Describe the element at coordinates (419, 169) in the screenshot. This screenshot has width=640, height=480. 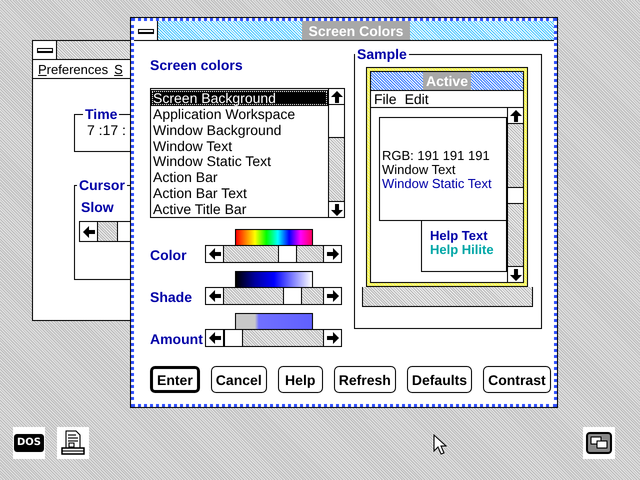
I see `sample-text: Window Text` at that location.